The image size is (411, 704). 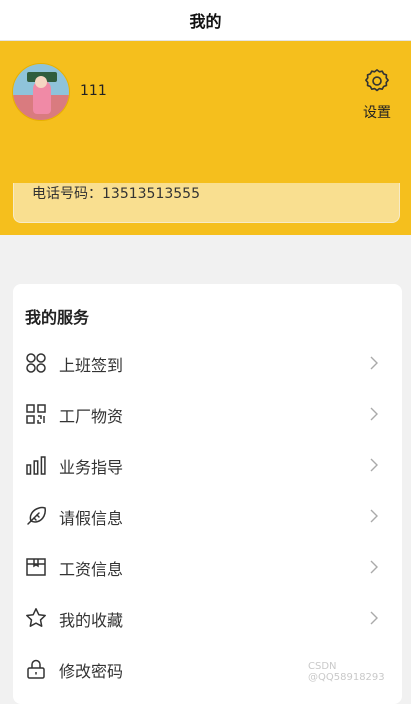 What do you see at coordinates (207, 516) in the screenshot?
I see `service-item-leave: 请假信息` at bounding box center [207, 516].